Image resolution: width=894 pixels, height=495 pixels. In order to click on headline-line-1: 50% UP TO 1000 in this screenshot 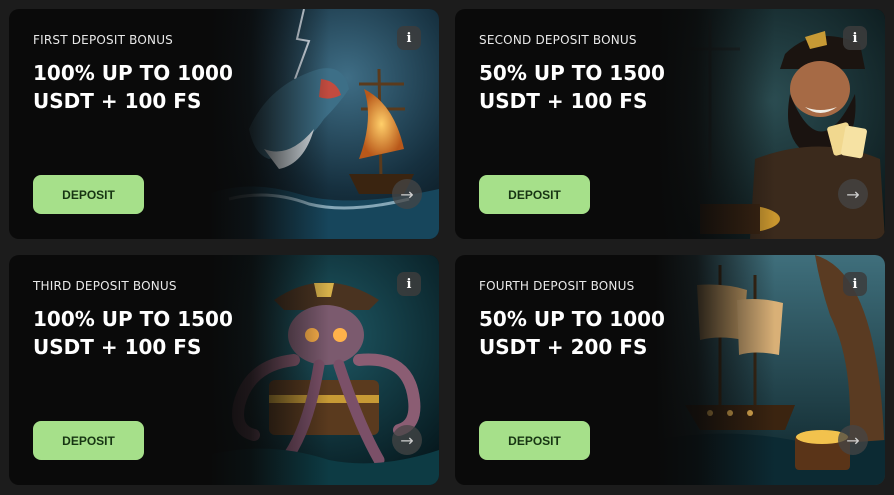, I will do `click(572, 319)`.